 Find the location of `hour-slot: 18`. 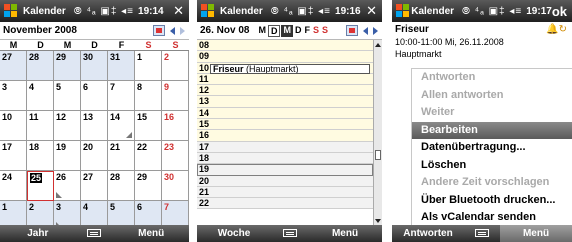

hour-slot: 18 is located at coordinates (285, 158).